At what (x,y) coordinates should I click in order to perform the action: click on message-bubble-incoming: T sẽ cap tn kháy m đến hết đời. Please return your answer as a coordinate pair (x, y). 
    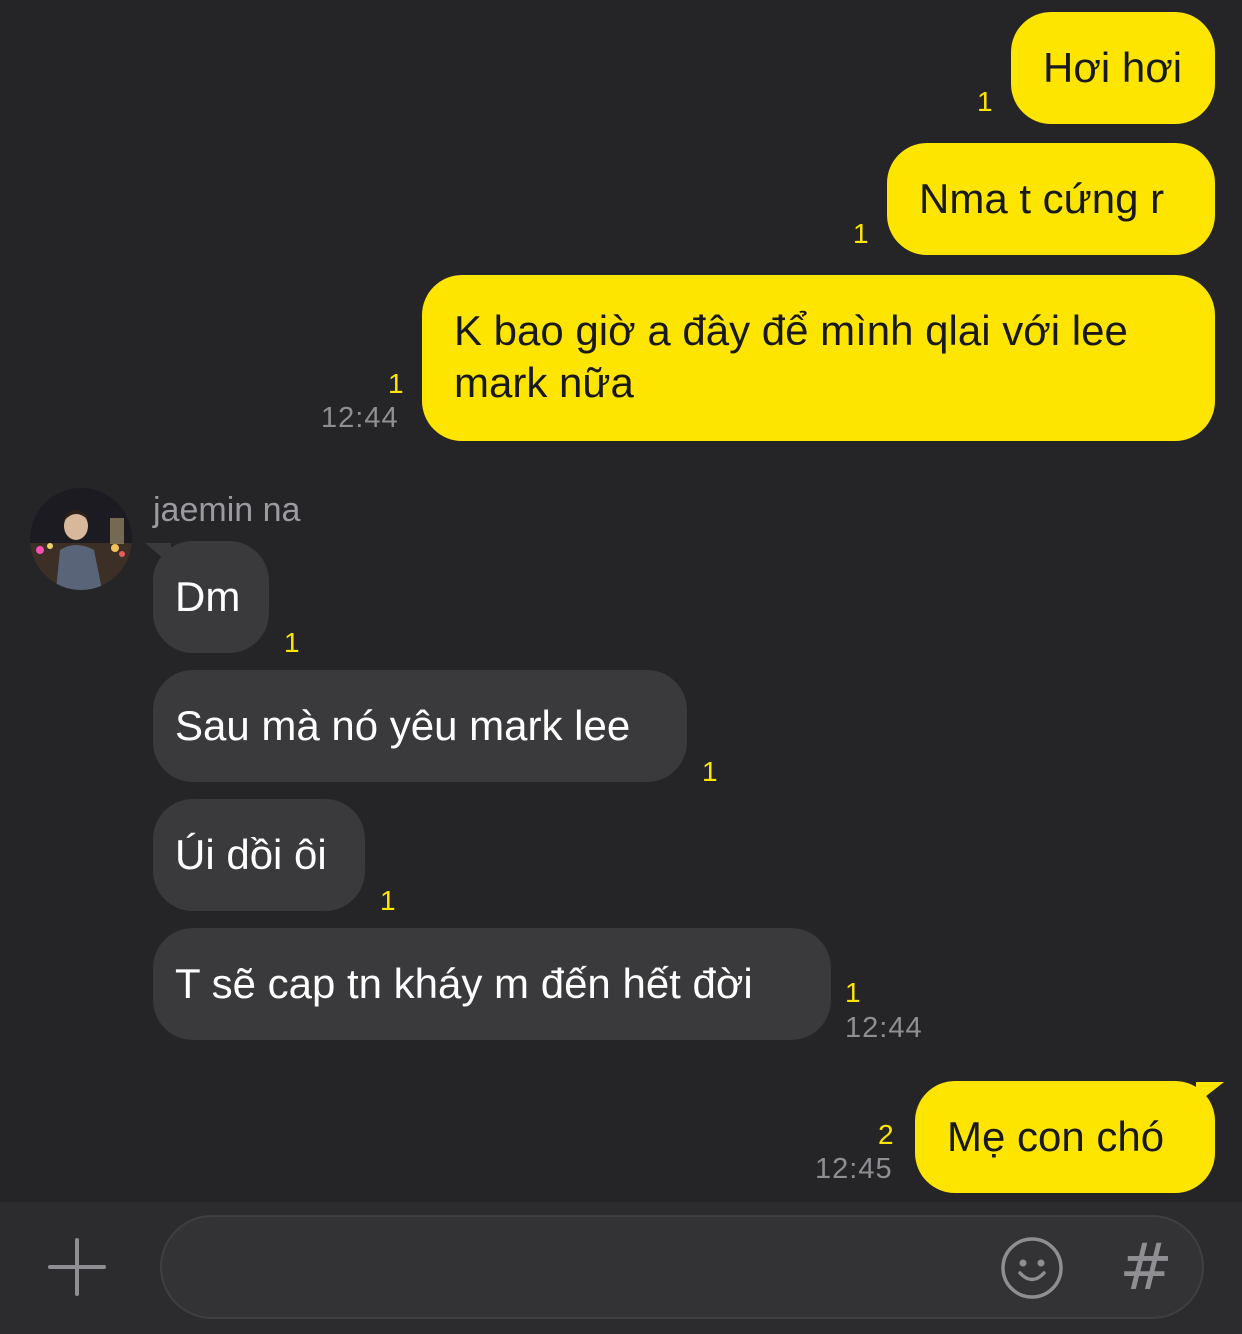
    Looking at the image, I should click on (492, 984).